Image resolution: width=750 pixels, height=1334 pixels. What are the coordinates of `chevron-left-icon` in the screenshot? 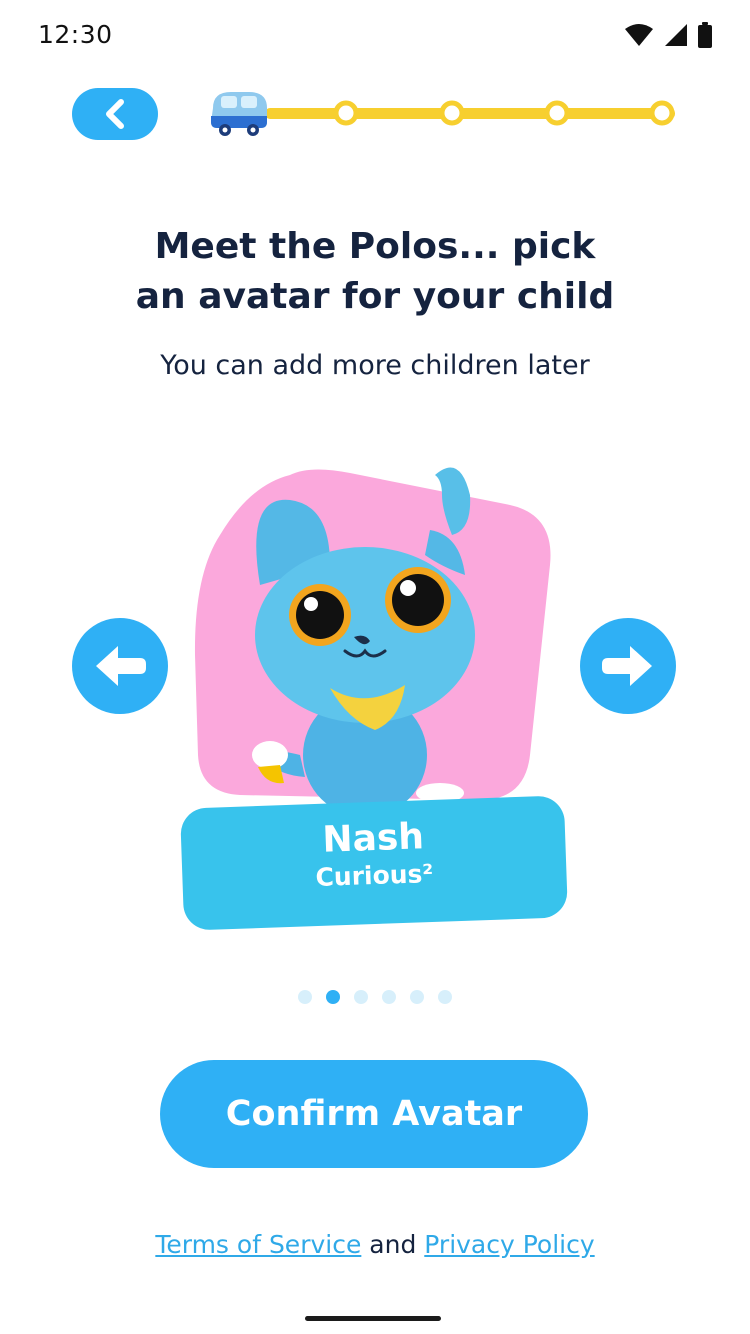 It's located at (115, 114).